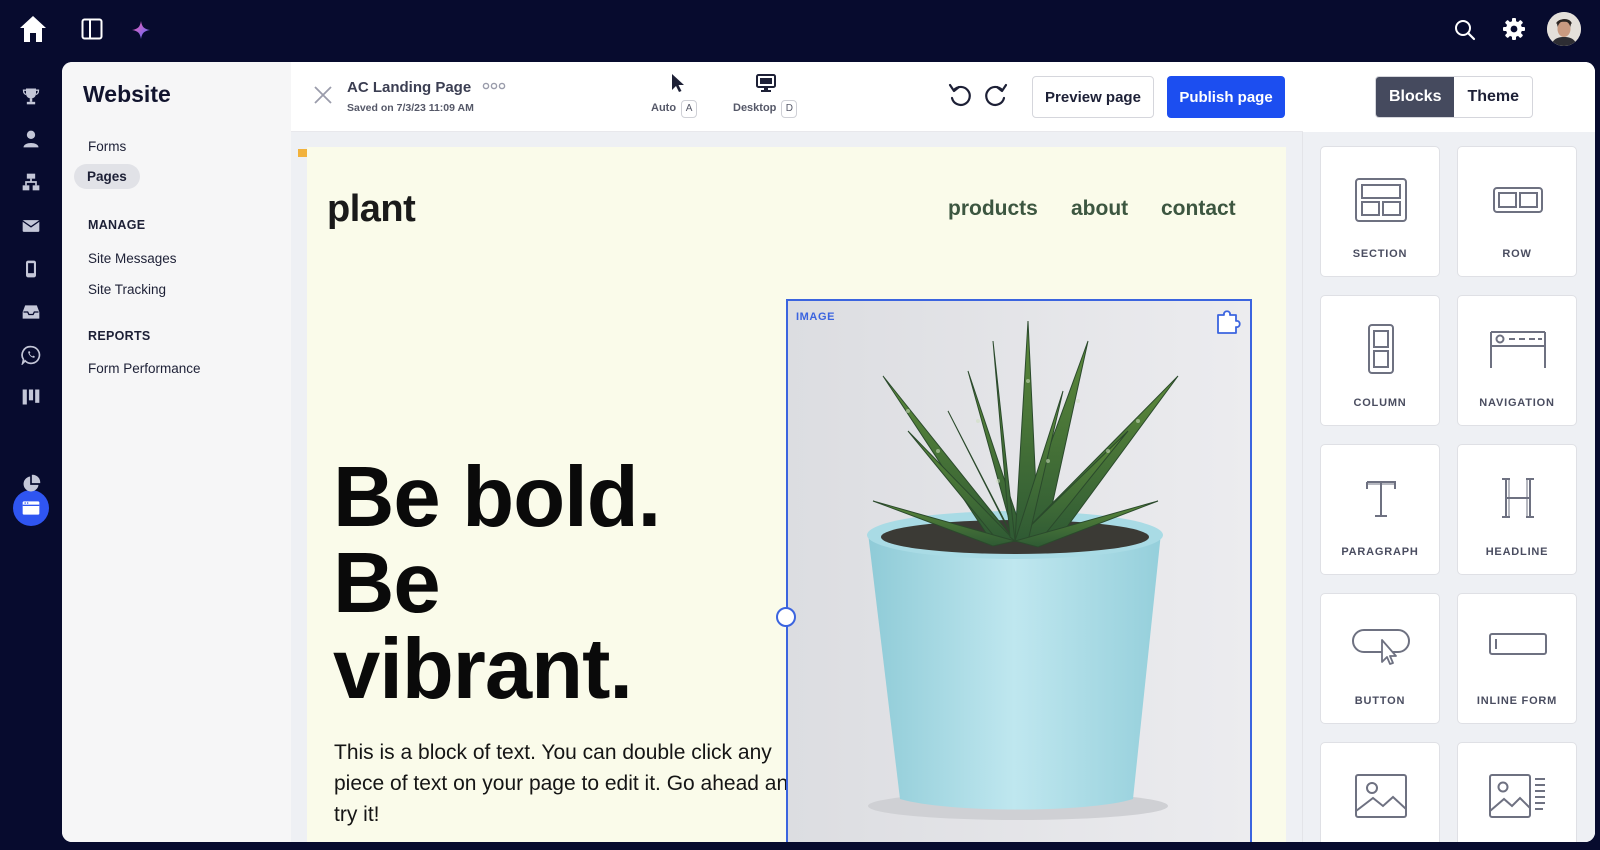  I want to click on paragraph-icon, so click(1381, 499).